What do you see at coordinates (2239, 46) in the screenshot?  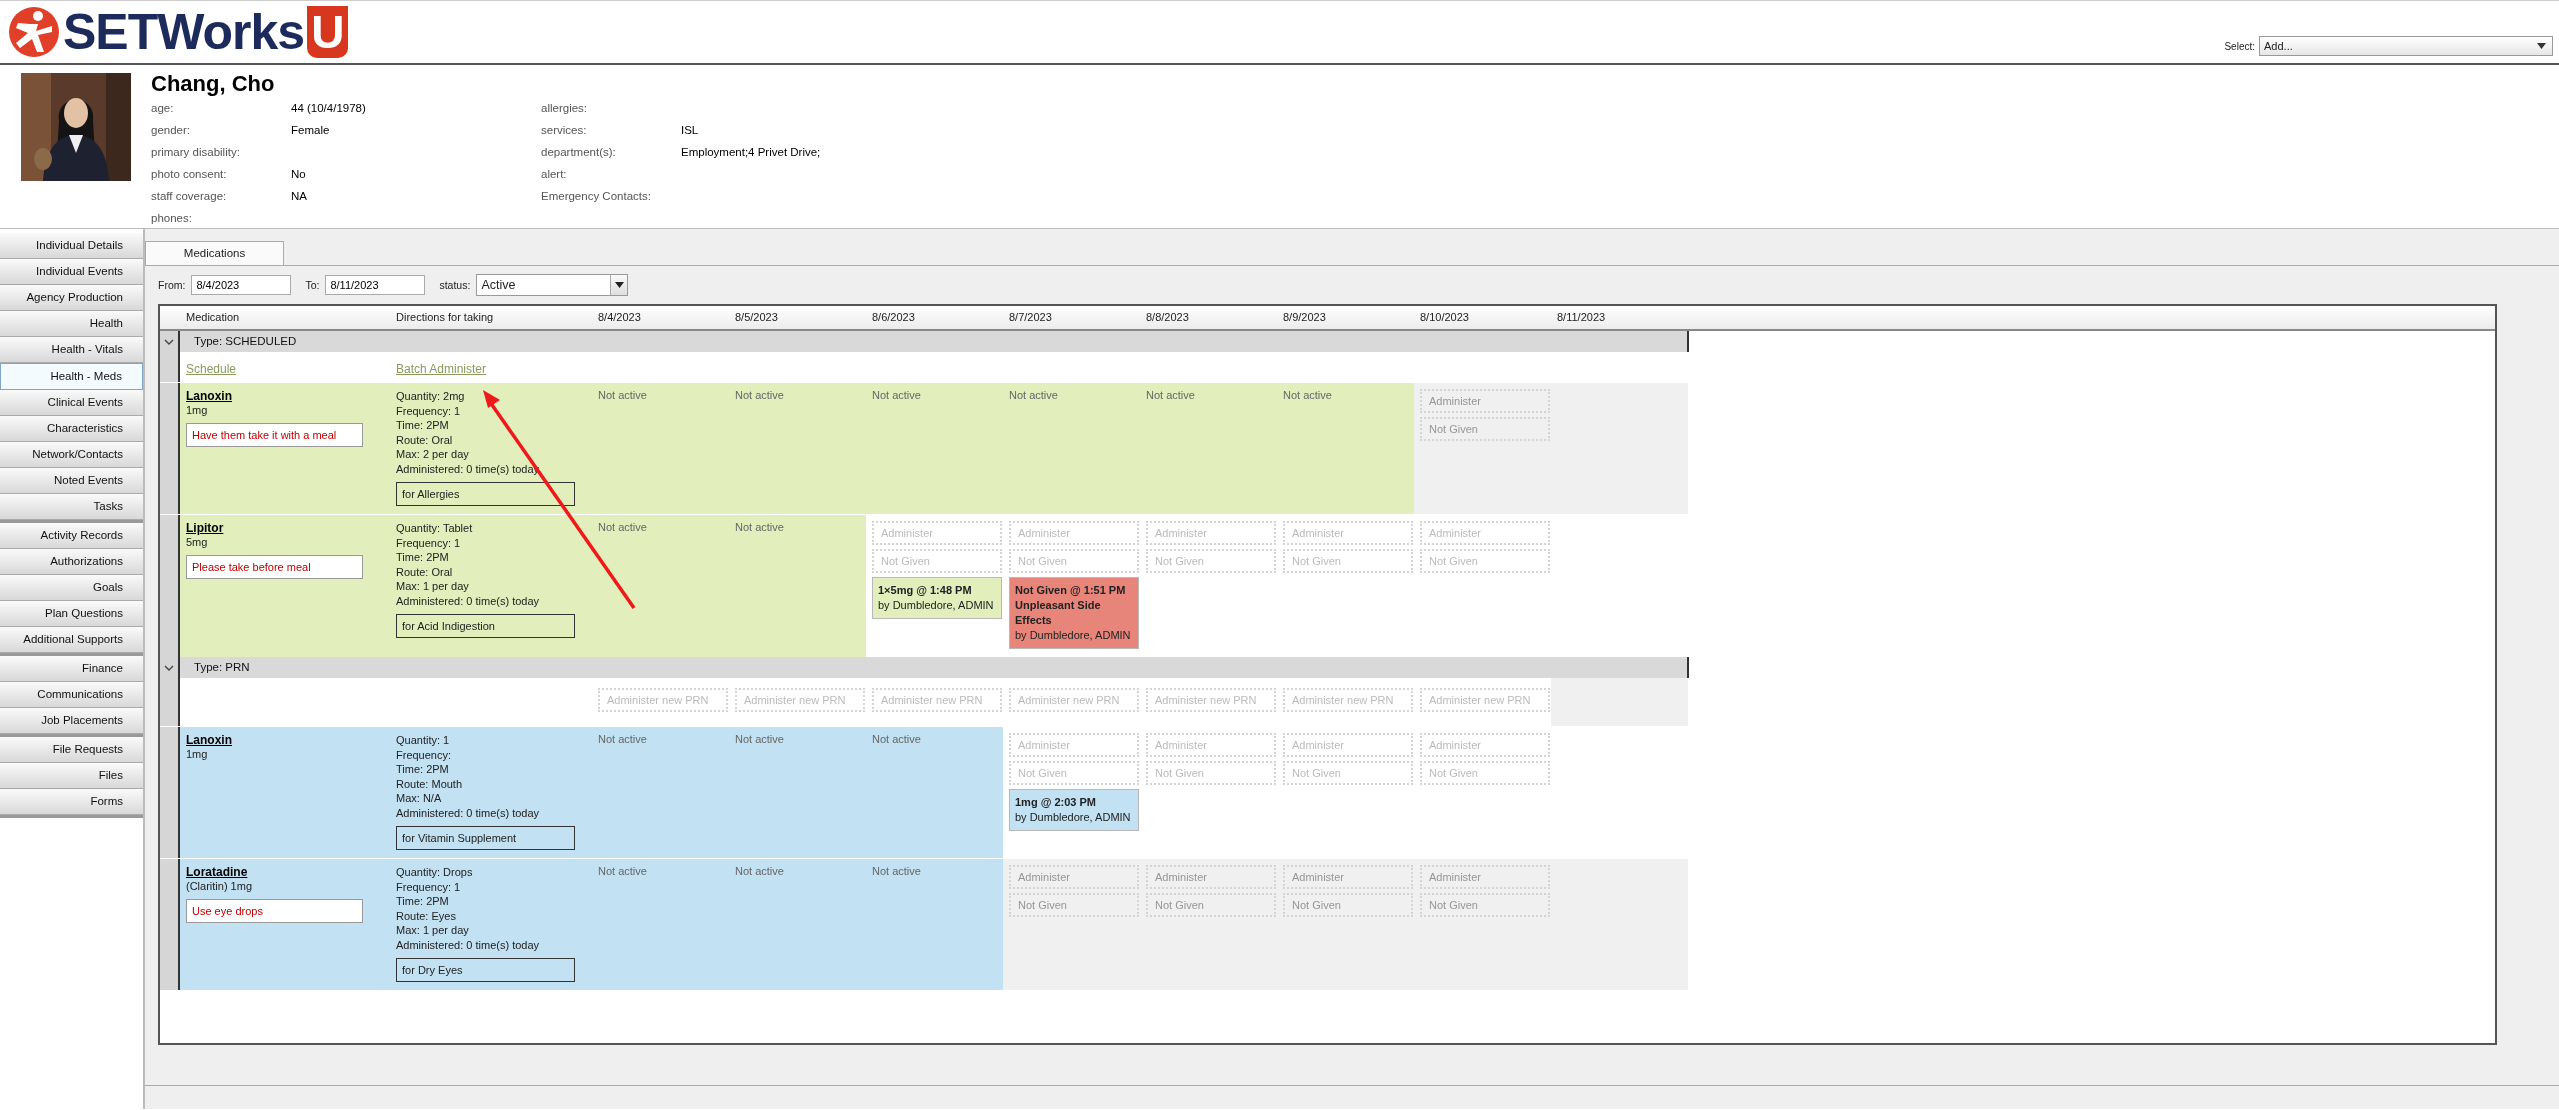 I see `select-label: Select:` at bounding box center [2239, 46].